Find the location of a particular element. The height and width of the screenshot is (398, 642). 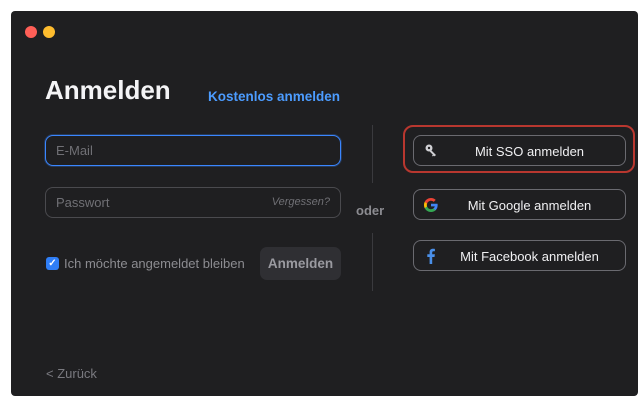

email-input is located at coordinates (156, 150).